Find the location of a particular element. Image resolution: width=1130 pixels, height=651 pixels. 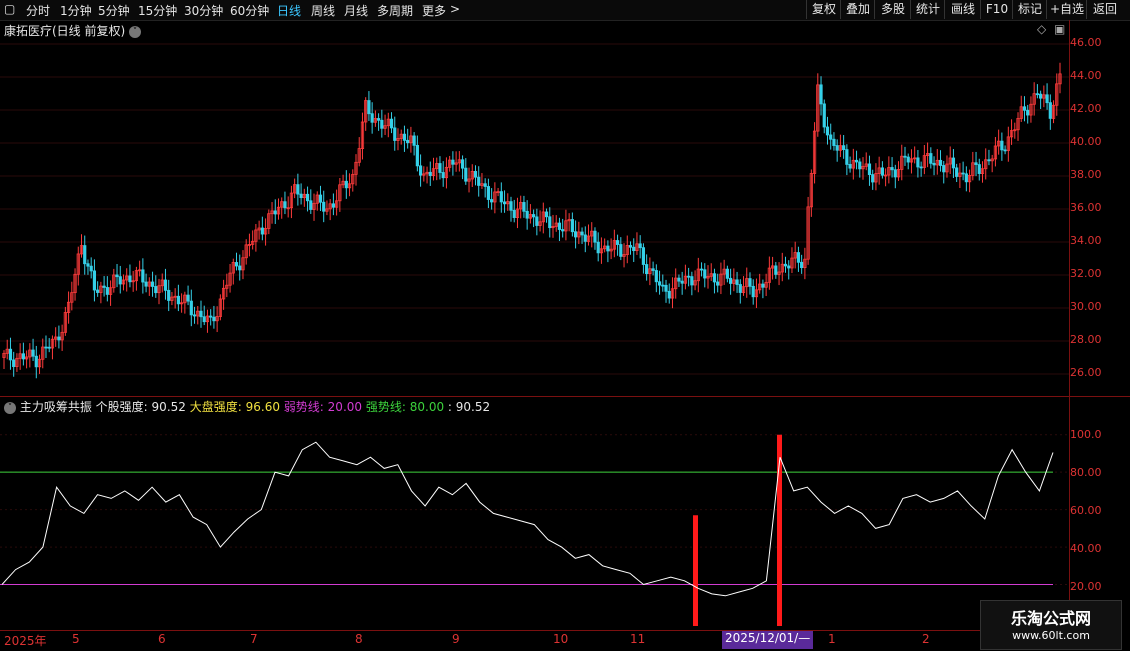

time-label: 5 is located at coordinates (76, 639).